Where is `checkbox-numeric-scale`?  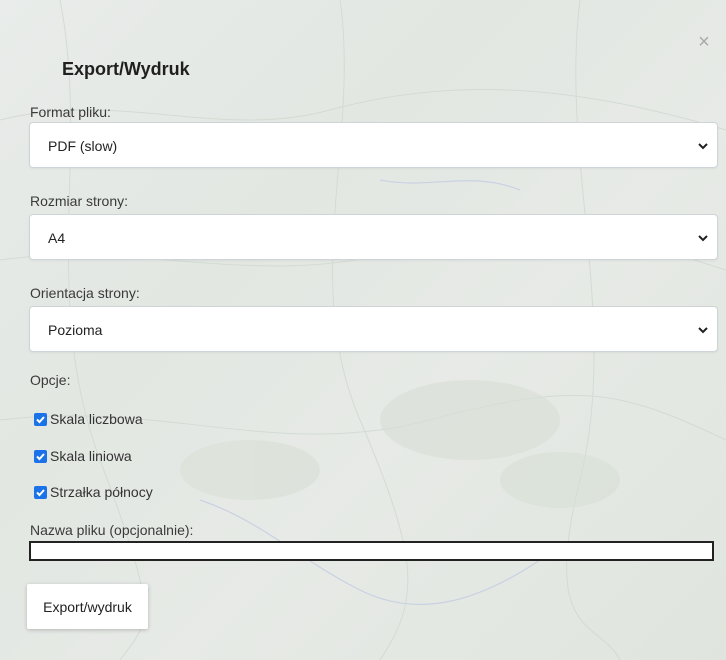 checkbox-numeric-scale is located at coordinates (40, 419).